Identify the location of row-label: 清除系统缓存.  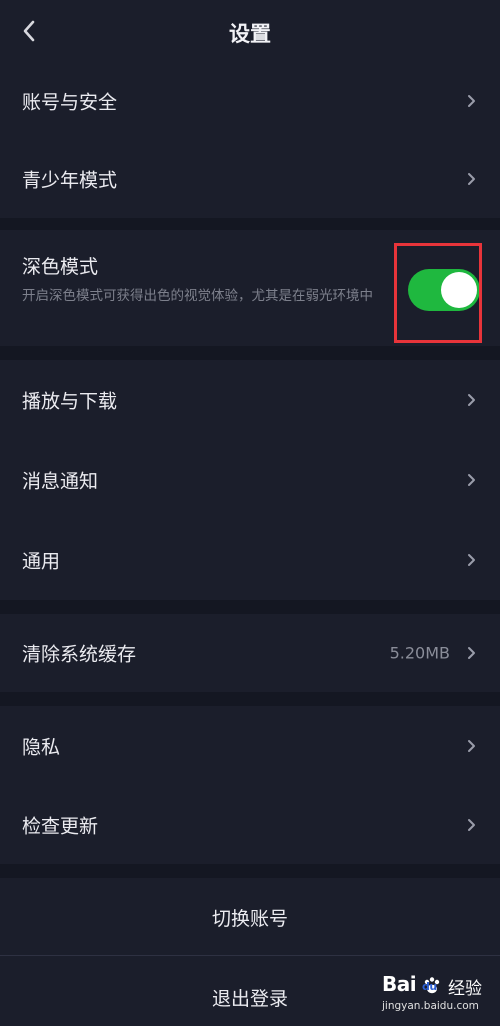
(79, 654).